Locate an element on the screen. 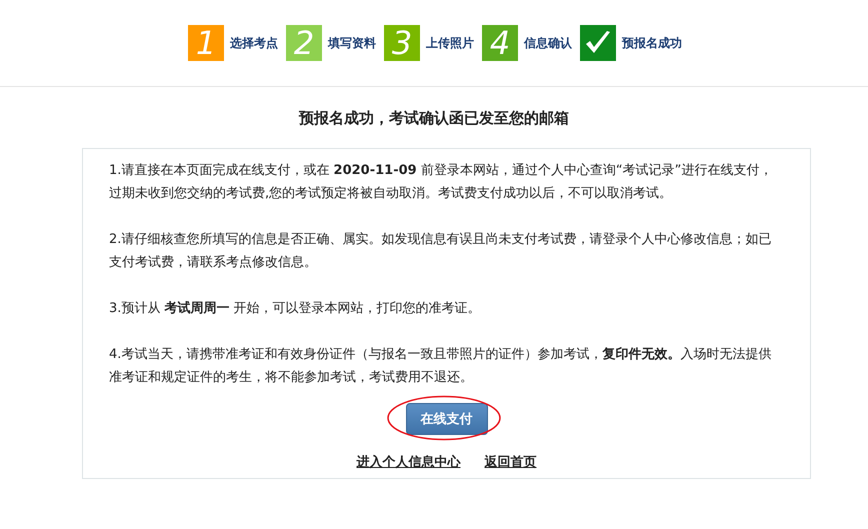 The width and height of the screenshot is (868, 529). step-label: 信息确认 is located at coordinates (548, 43).